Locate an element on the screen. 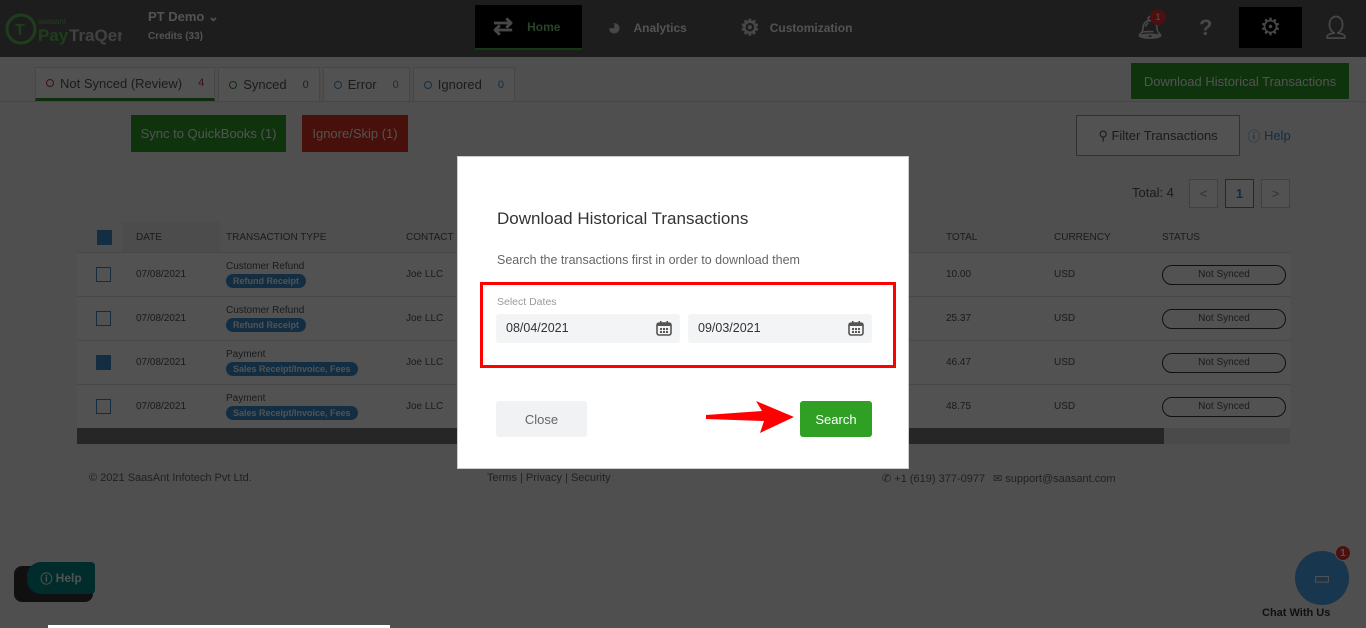 Image resolution: width=1366 pixels, height=628 pixels. notification-badge: 1 is located at coordinates (1158, 17).